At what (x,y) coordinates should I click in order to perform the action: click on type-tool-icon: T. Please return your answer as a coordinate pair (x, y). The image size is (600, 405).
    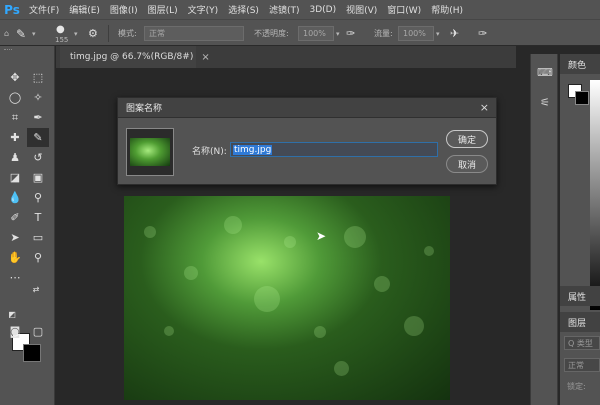
    Looking at the image, I should click on (38, 217).